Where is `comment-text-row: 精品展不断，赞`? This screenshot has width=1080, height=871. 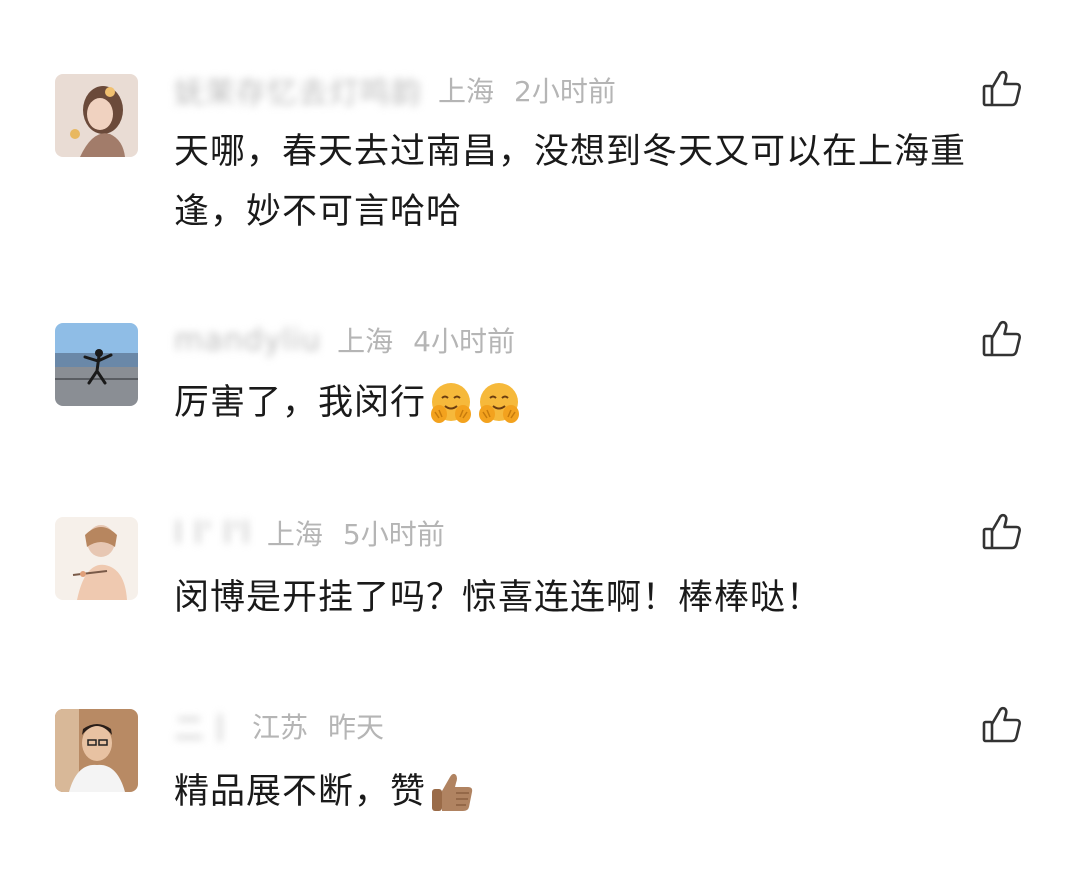
comment-text-row: 精品展不断，赞 is located at coordinates (599, 792).